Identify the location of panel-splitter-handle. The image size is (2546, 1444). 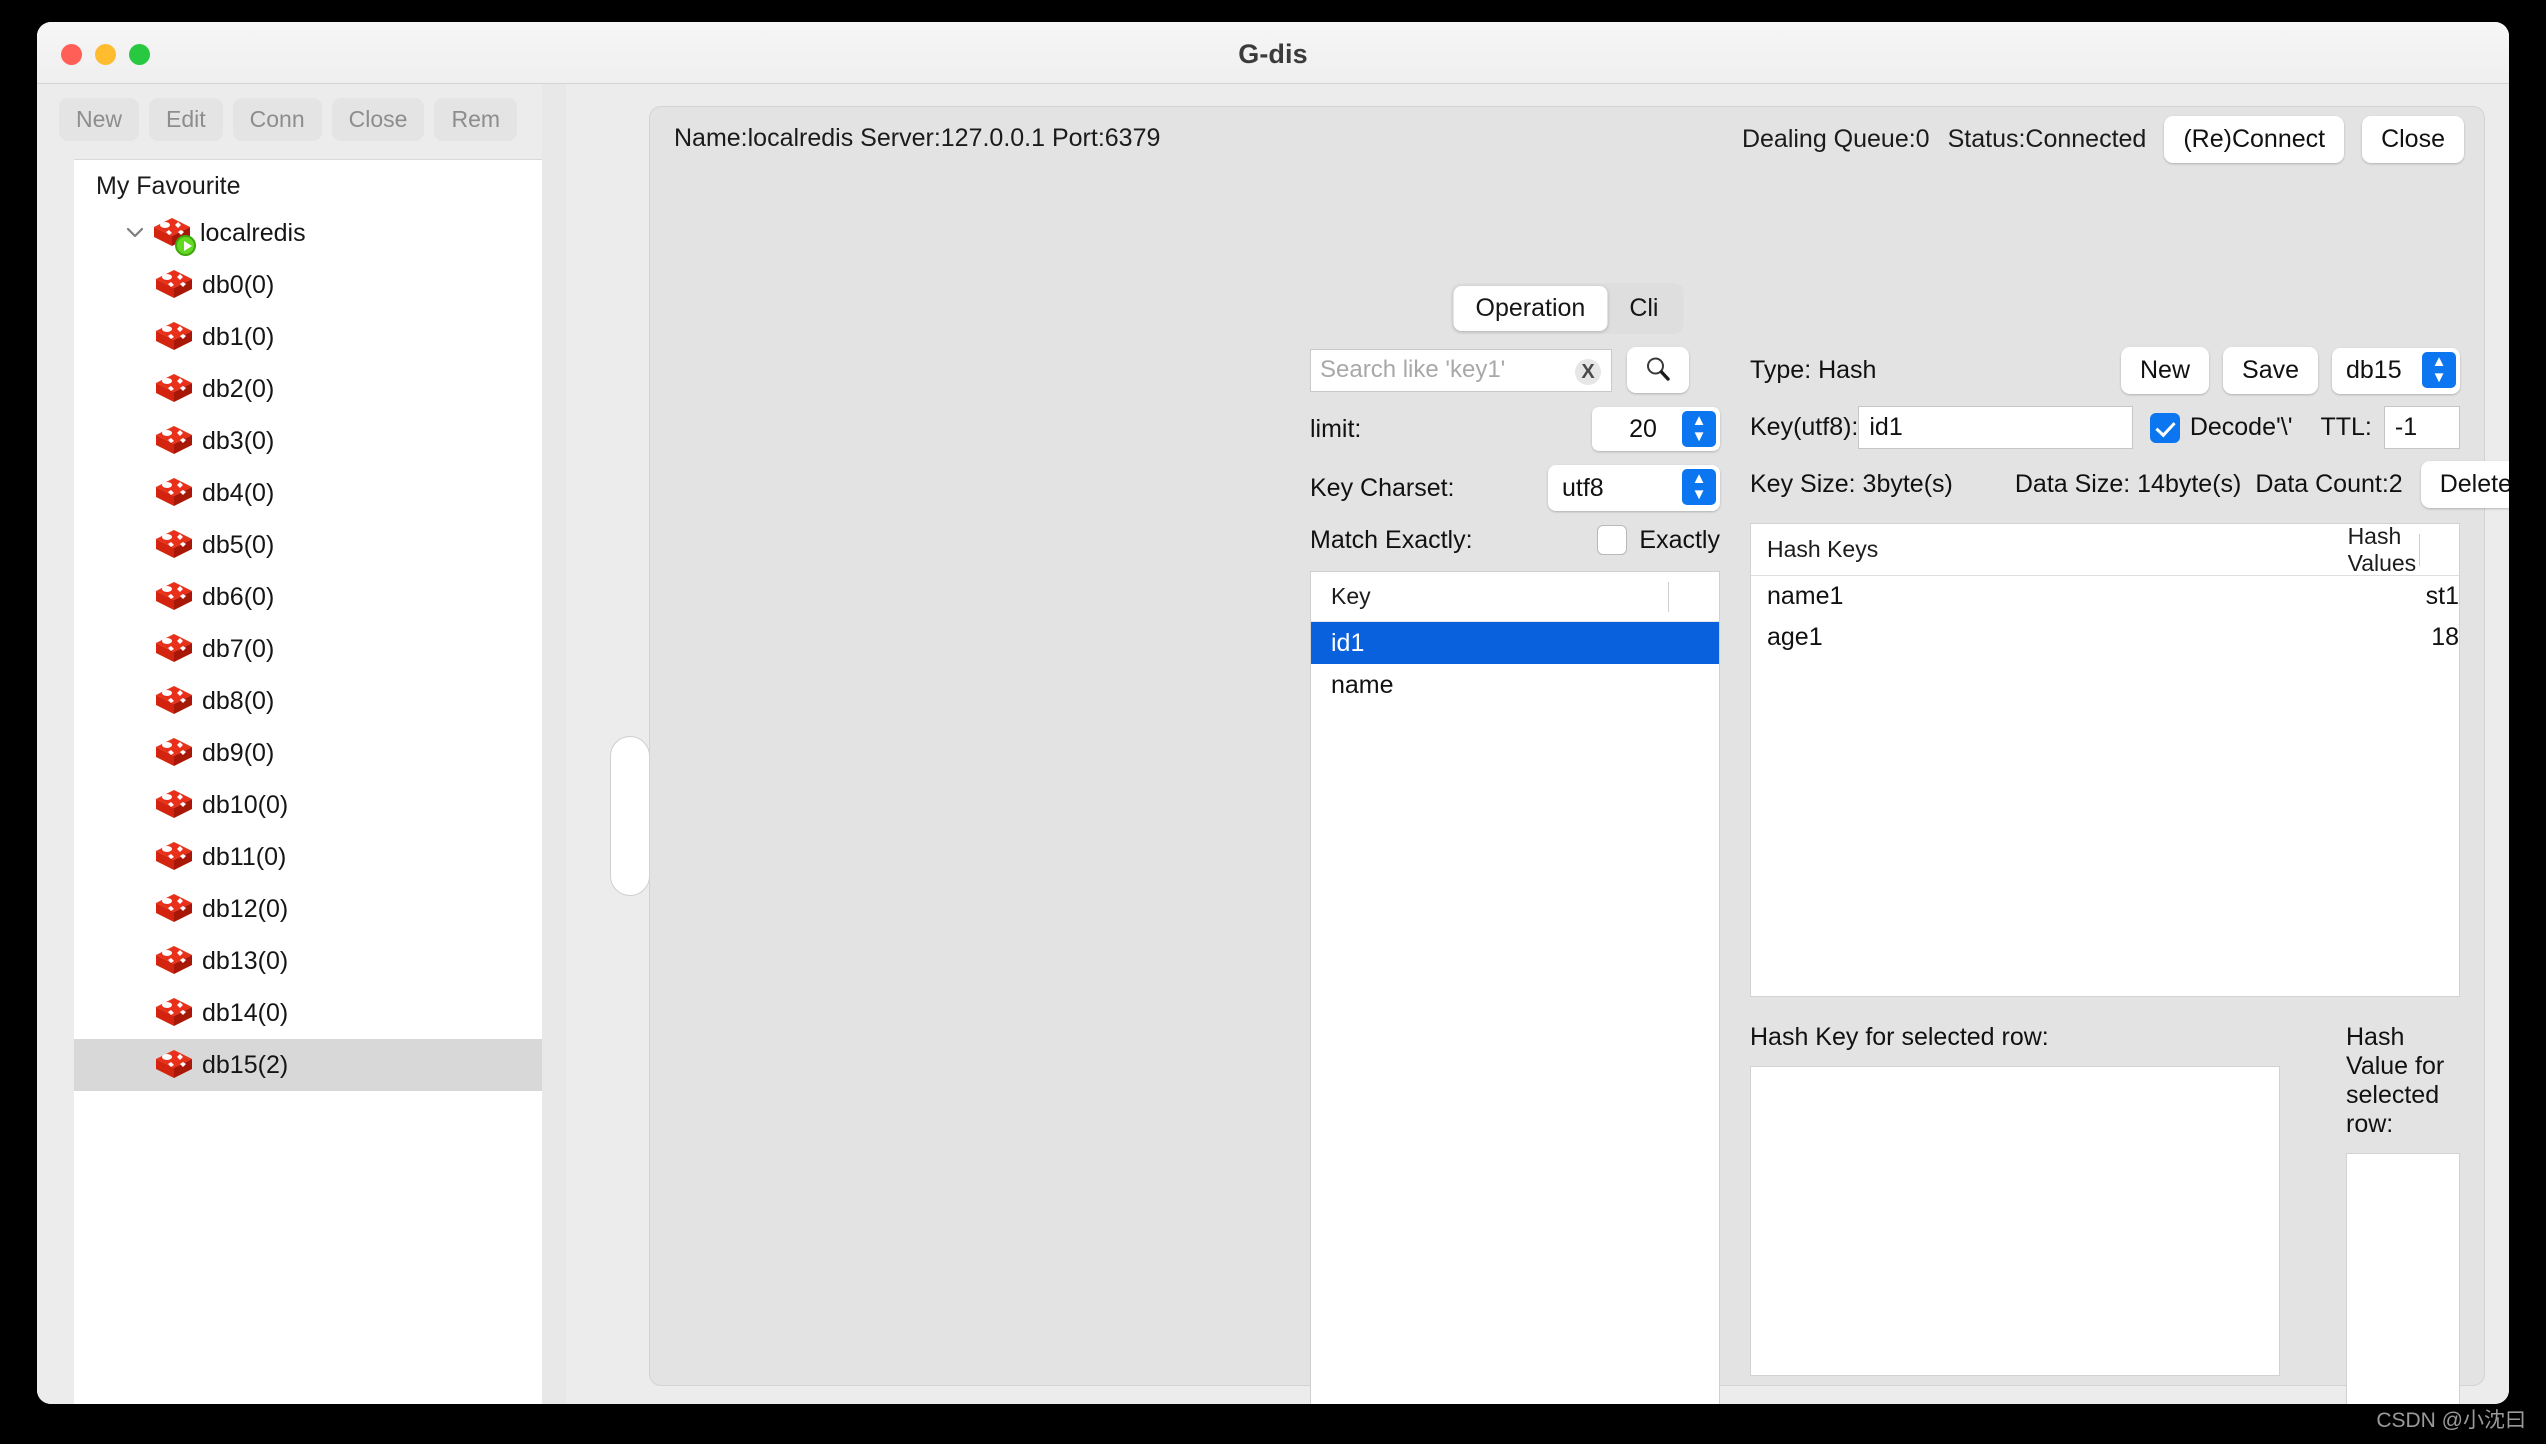
(630, 816).